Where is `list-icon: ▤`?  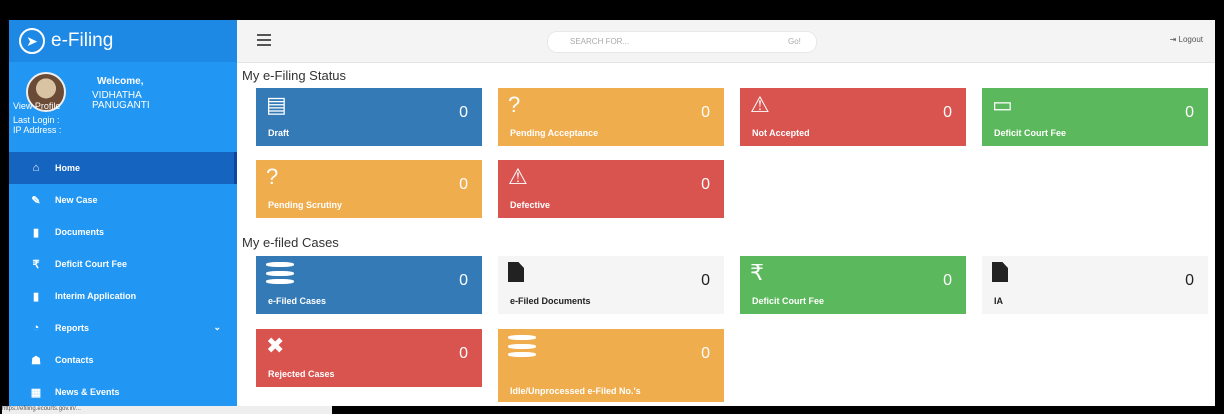 list-icon: ▤ is located at coordinates (276, 104).